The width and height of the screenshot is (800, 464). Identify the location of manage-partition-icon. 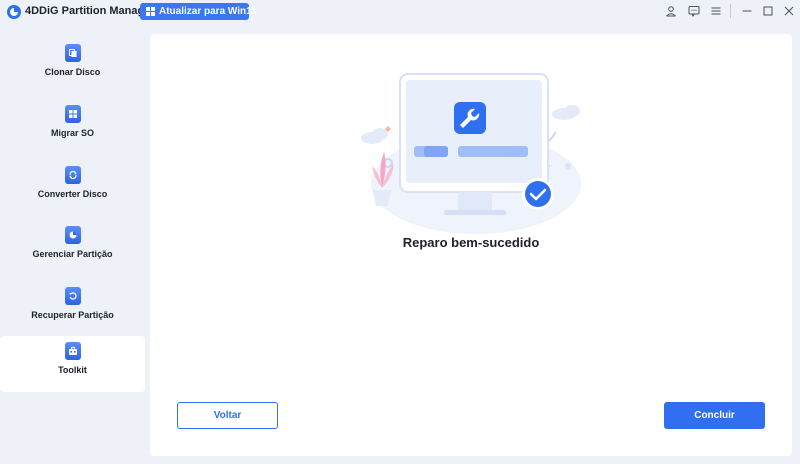
(72, 235).